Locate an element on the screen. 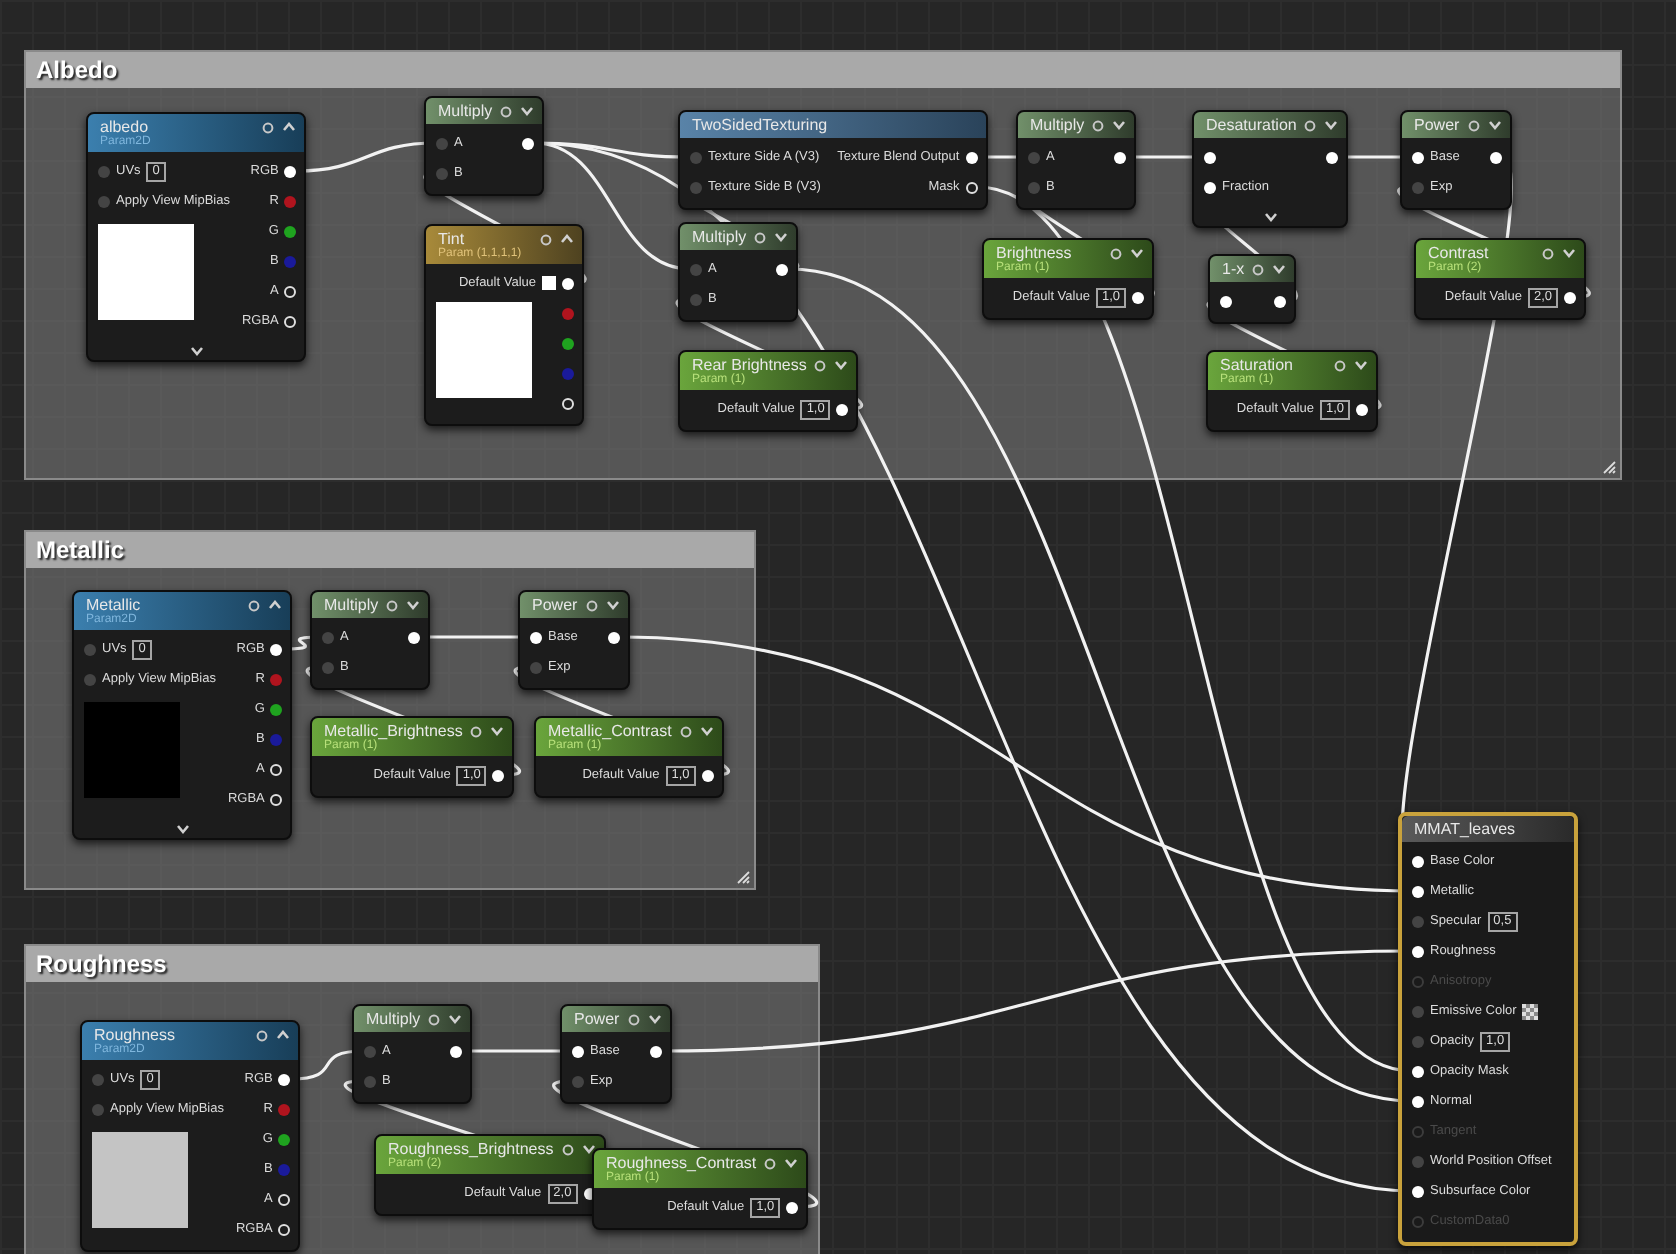  node-header: 1-x is located at coordinates (1252, 269).